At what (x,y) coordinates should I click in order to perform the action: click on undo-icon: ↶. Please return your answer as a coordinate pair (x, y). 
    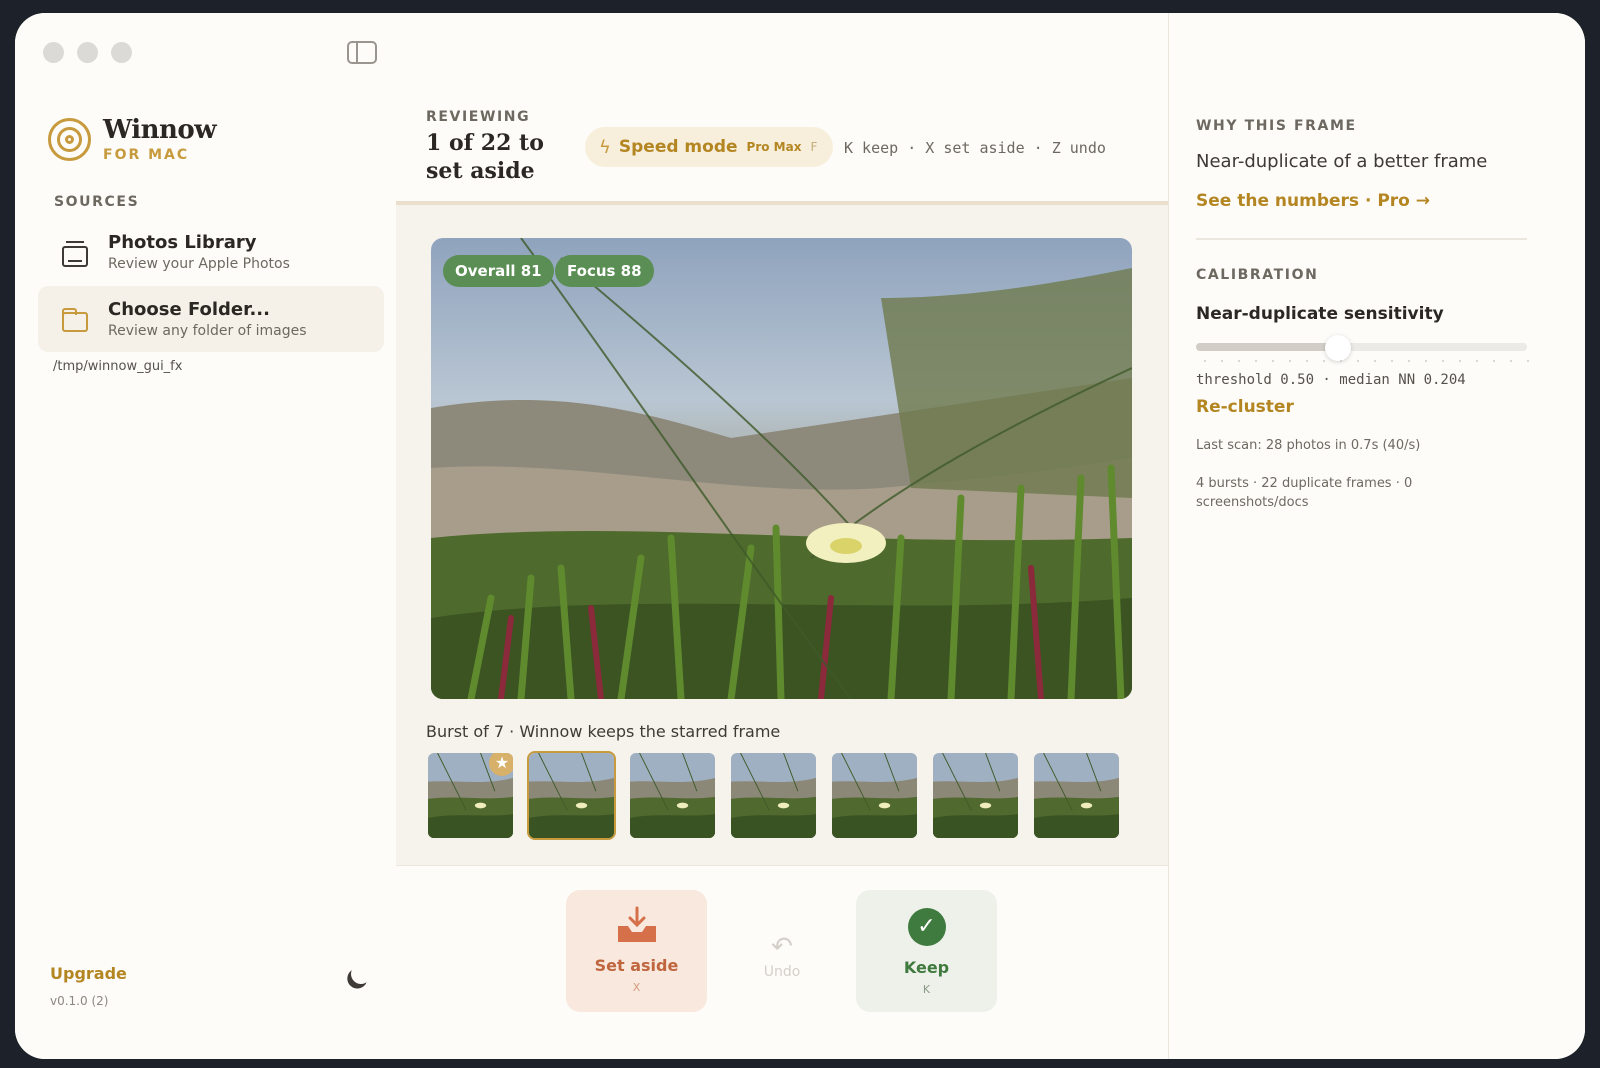
    Looking at the image, I should click on (782, 947).